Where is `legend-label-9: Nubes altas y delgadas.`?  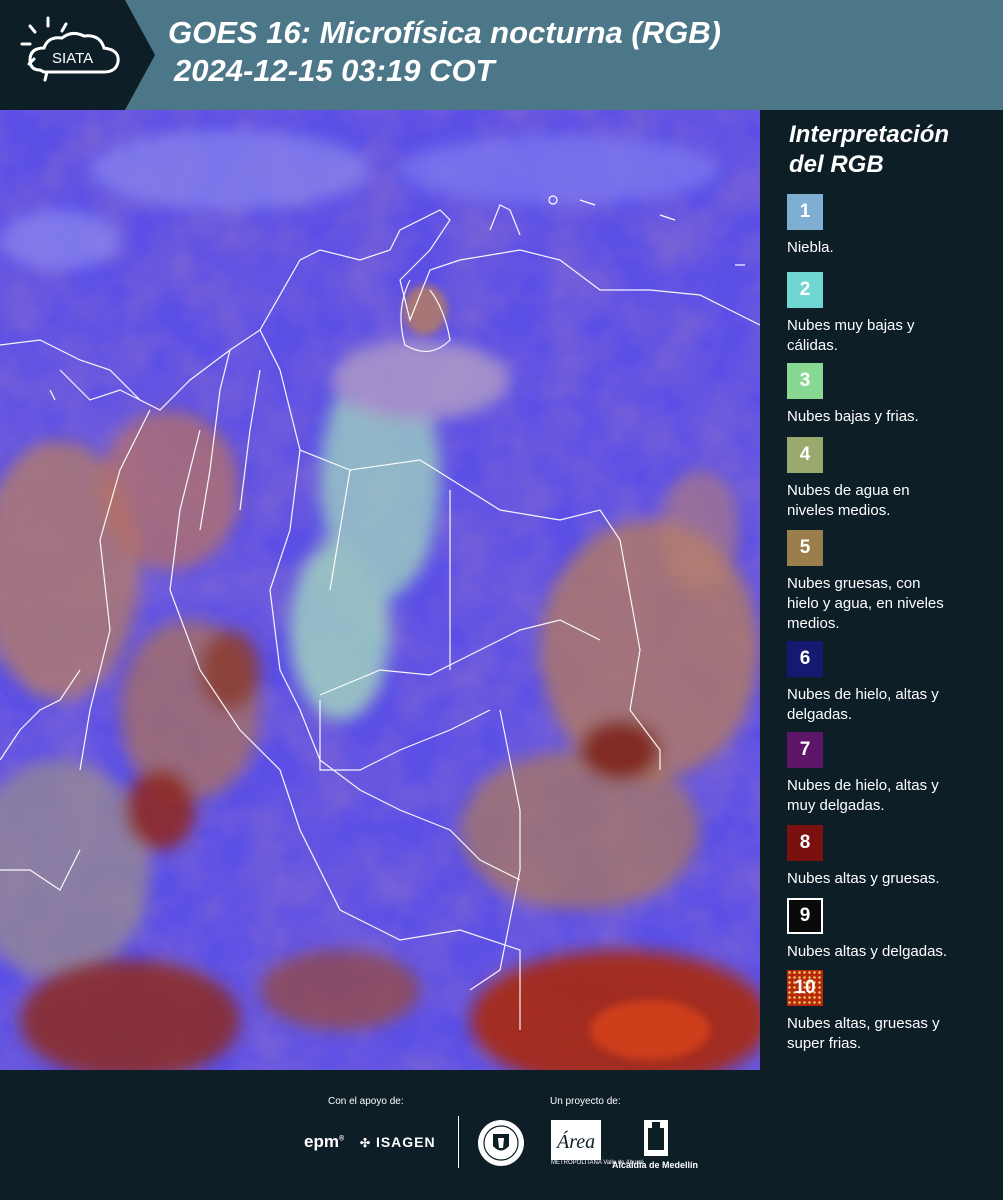
legend-label-9: Nubes altas y delgadas. is located at coordinates (867, 951).